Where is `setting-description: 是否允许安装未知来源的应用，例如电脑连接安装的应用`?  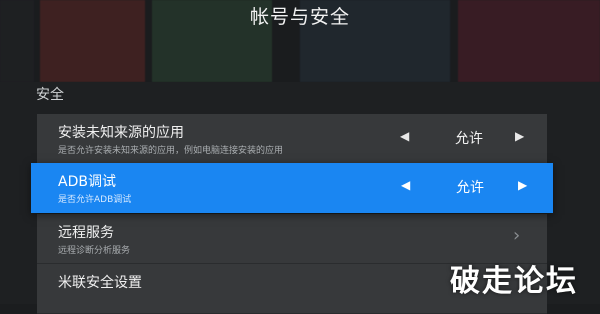 setting-description: 是否允许安装未知来源的应用，例如电脑连接安装的应用 is located at coordinates (171, 151).